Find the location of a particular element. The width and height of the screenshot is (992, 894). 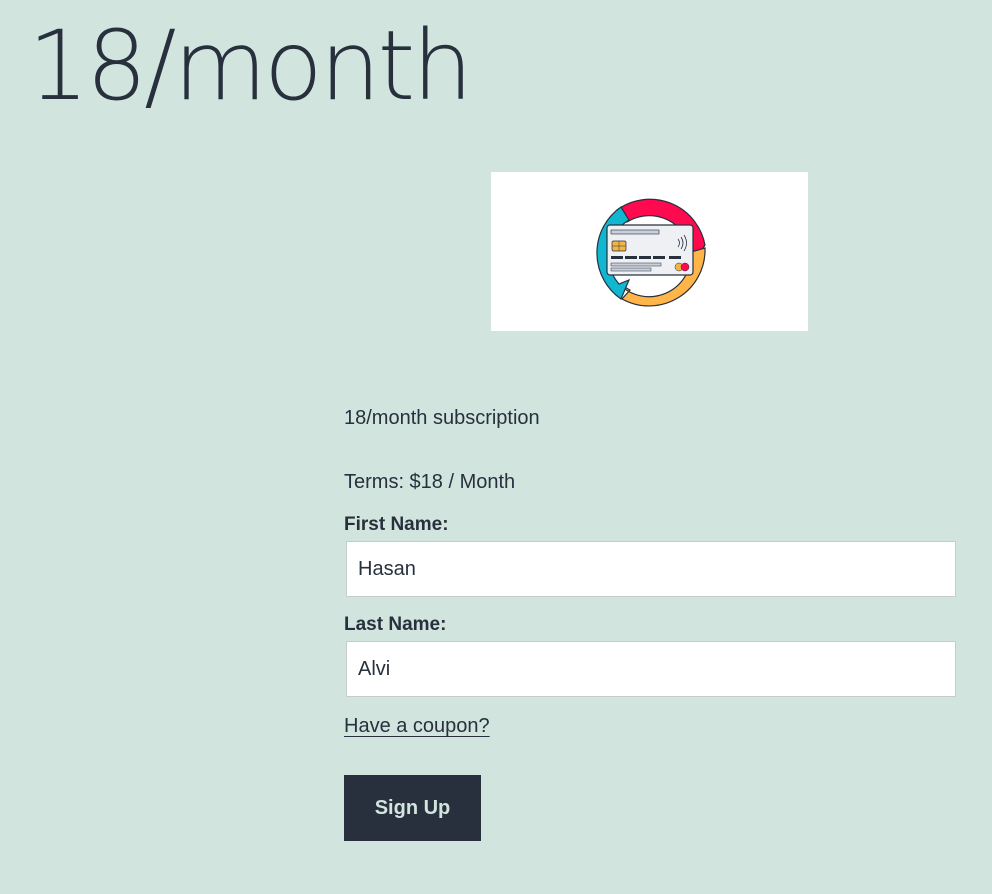

credit-card-recurring-icon is located at coordinates (651, 252).